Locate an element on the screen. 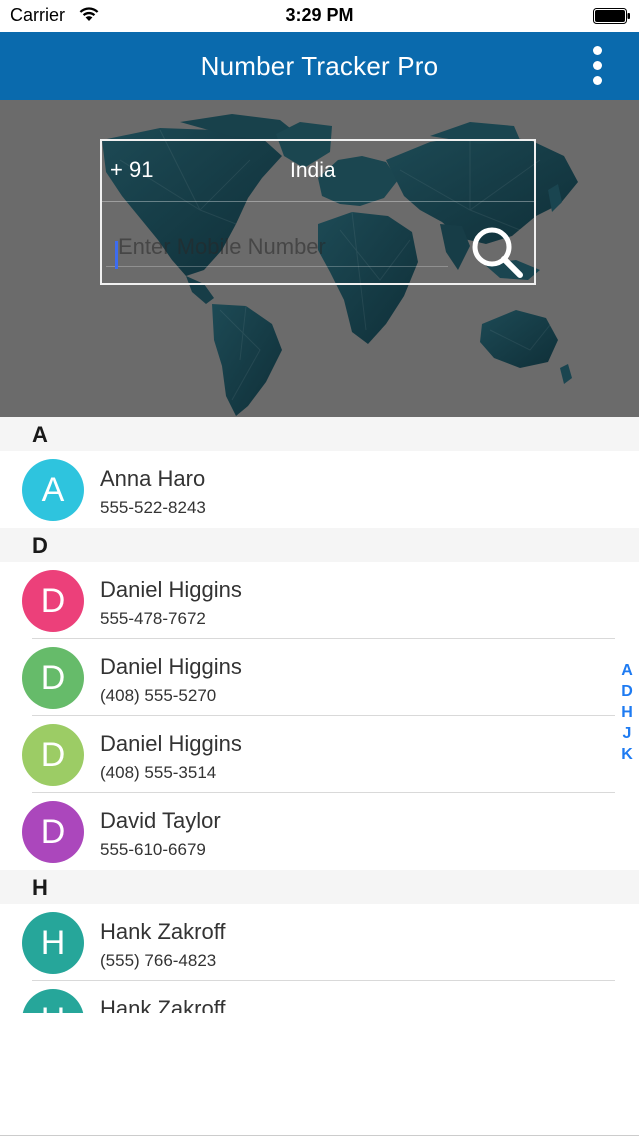 The image size is (639, 1136). section-letter: H is located at coordinates (40, 887).